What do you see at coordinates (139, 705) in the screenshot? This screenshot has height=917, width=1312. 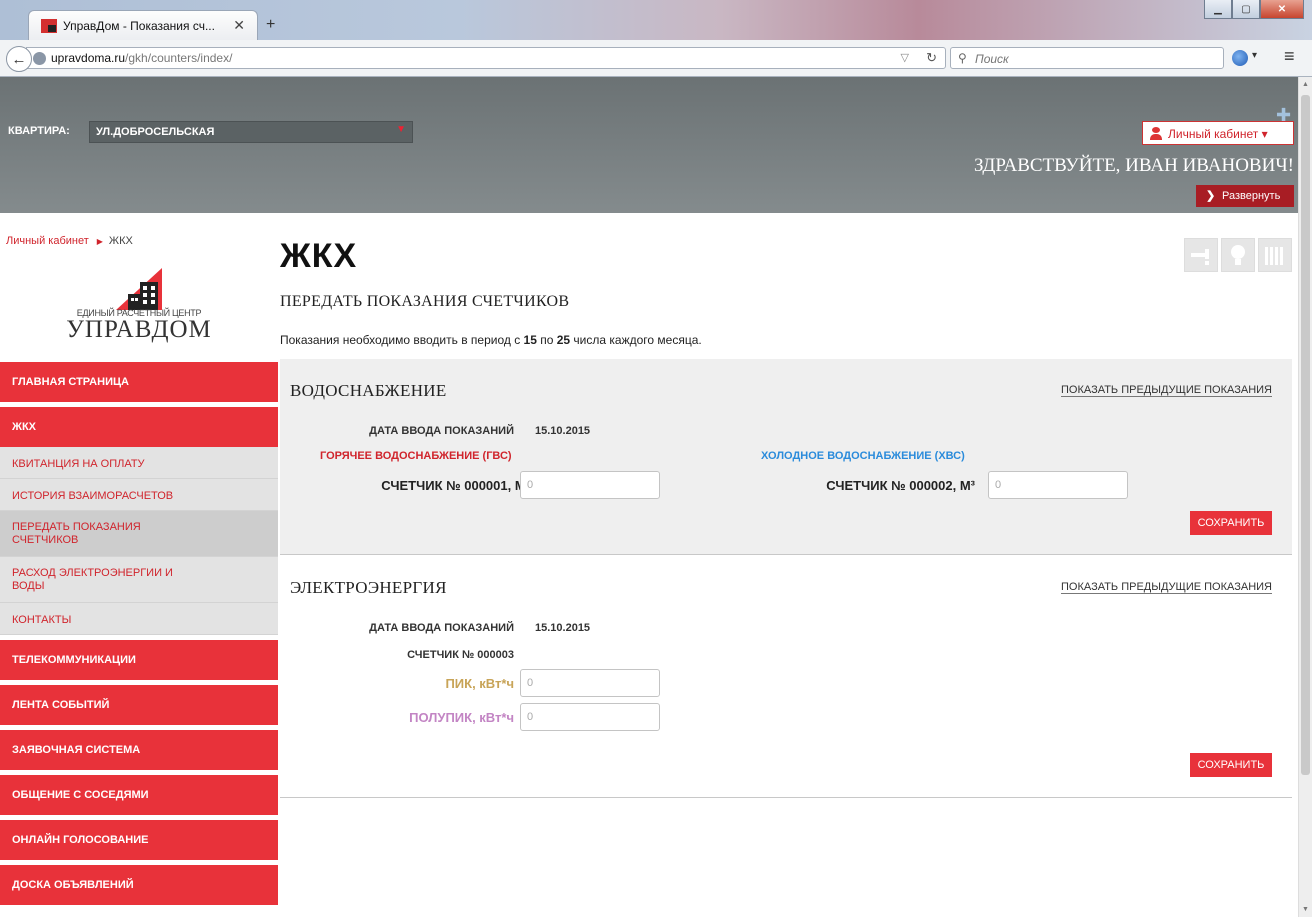 I see `sidebar-item-events: ЛЕНТА СОБЫТИЙ` at bounding box center [139, 705].